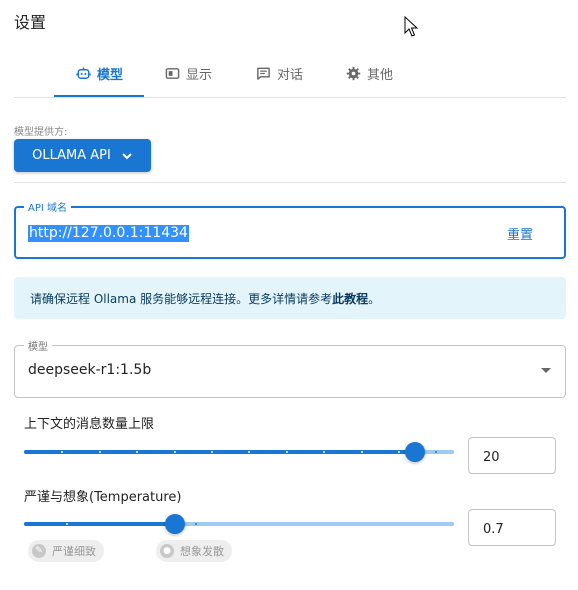 Image resolution: width=578 pixels, height=590 pixels. What do you see at coordinates (350, 299) in the screenshot?
I see `tutorial-link: 此教程` at bounding box center [350, 299].